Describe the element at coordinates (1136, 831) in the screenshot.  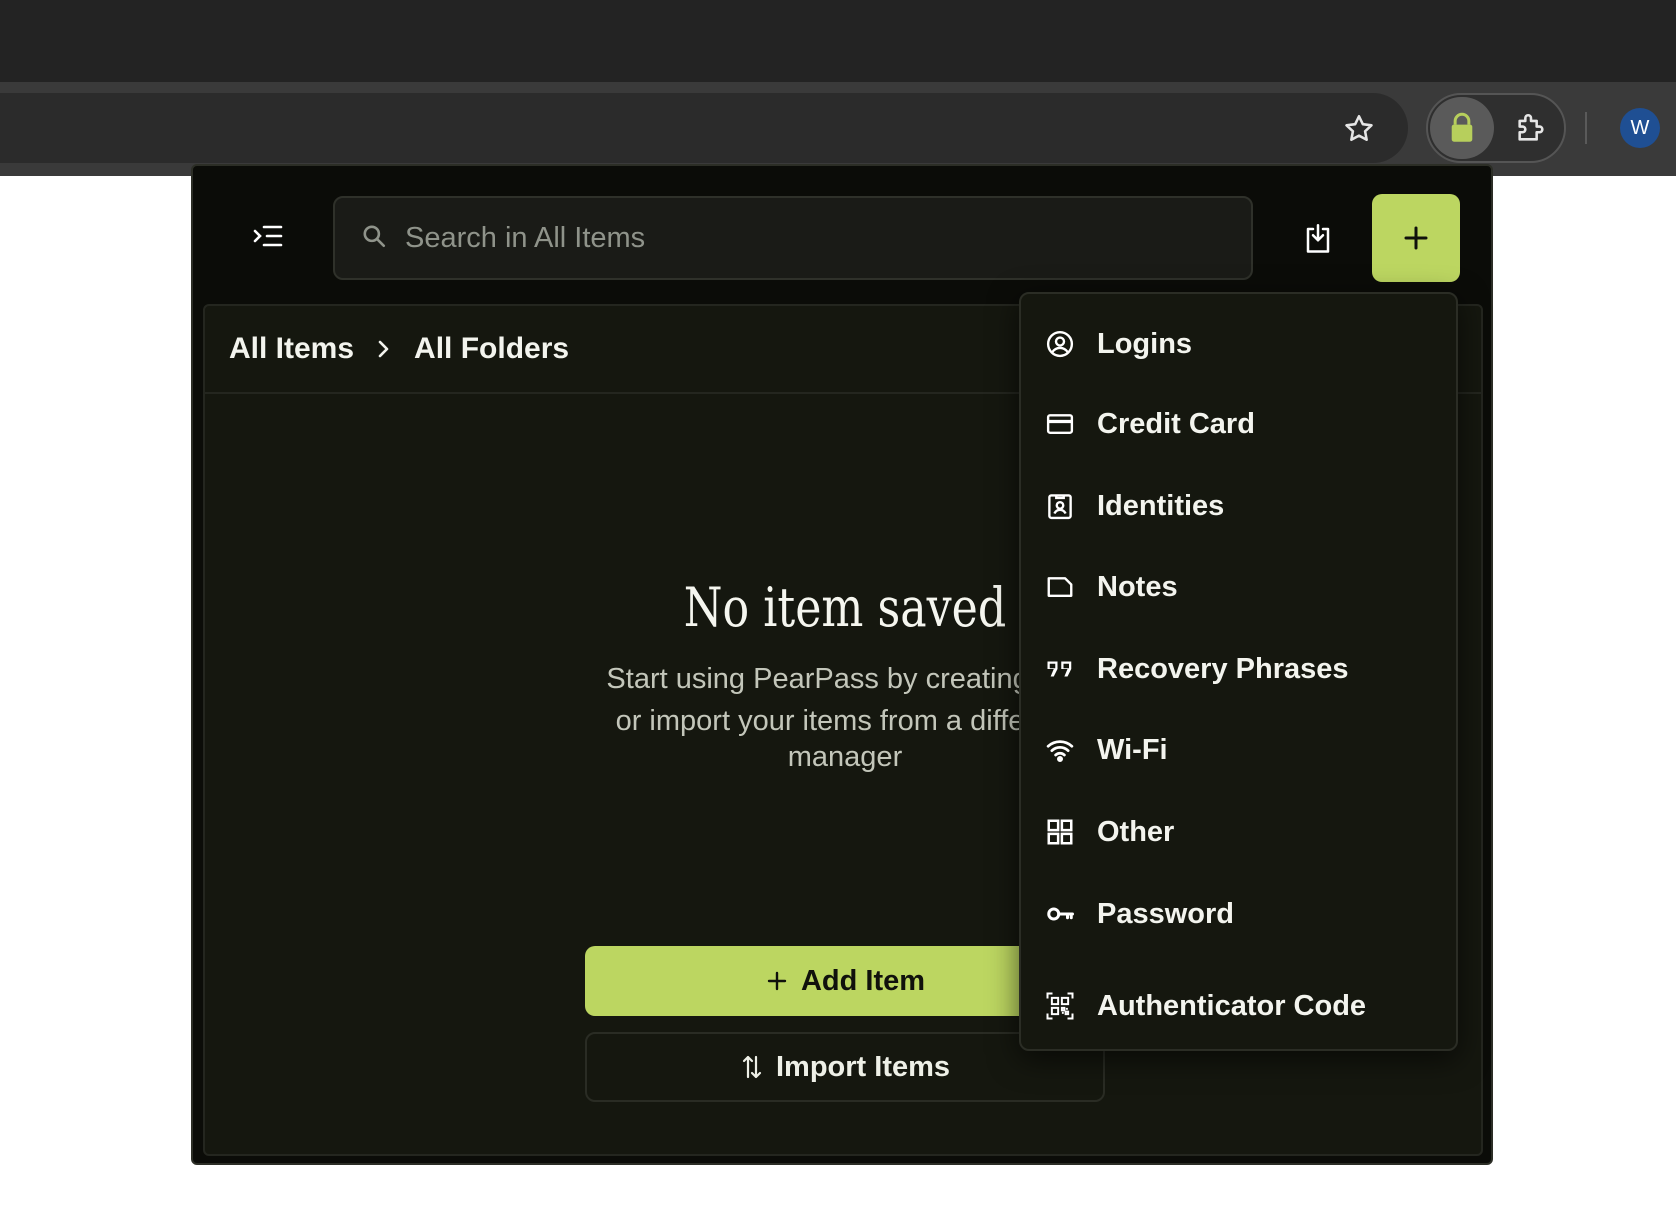
I see `menu-item-label: Other` at that location.